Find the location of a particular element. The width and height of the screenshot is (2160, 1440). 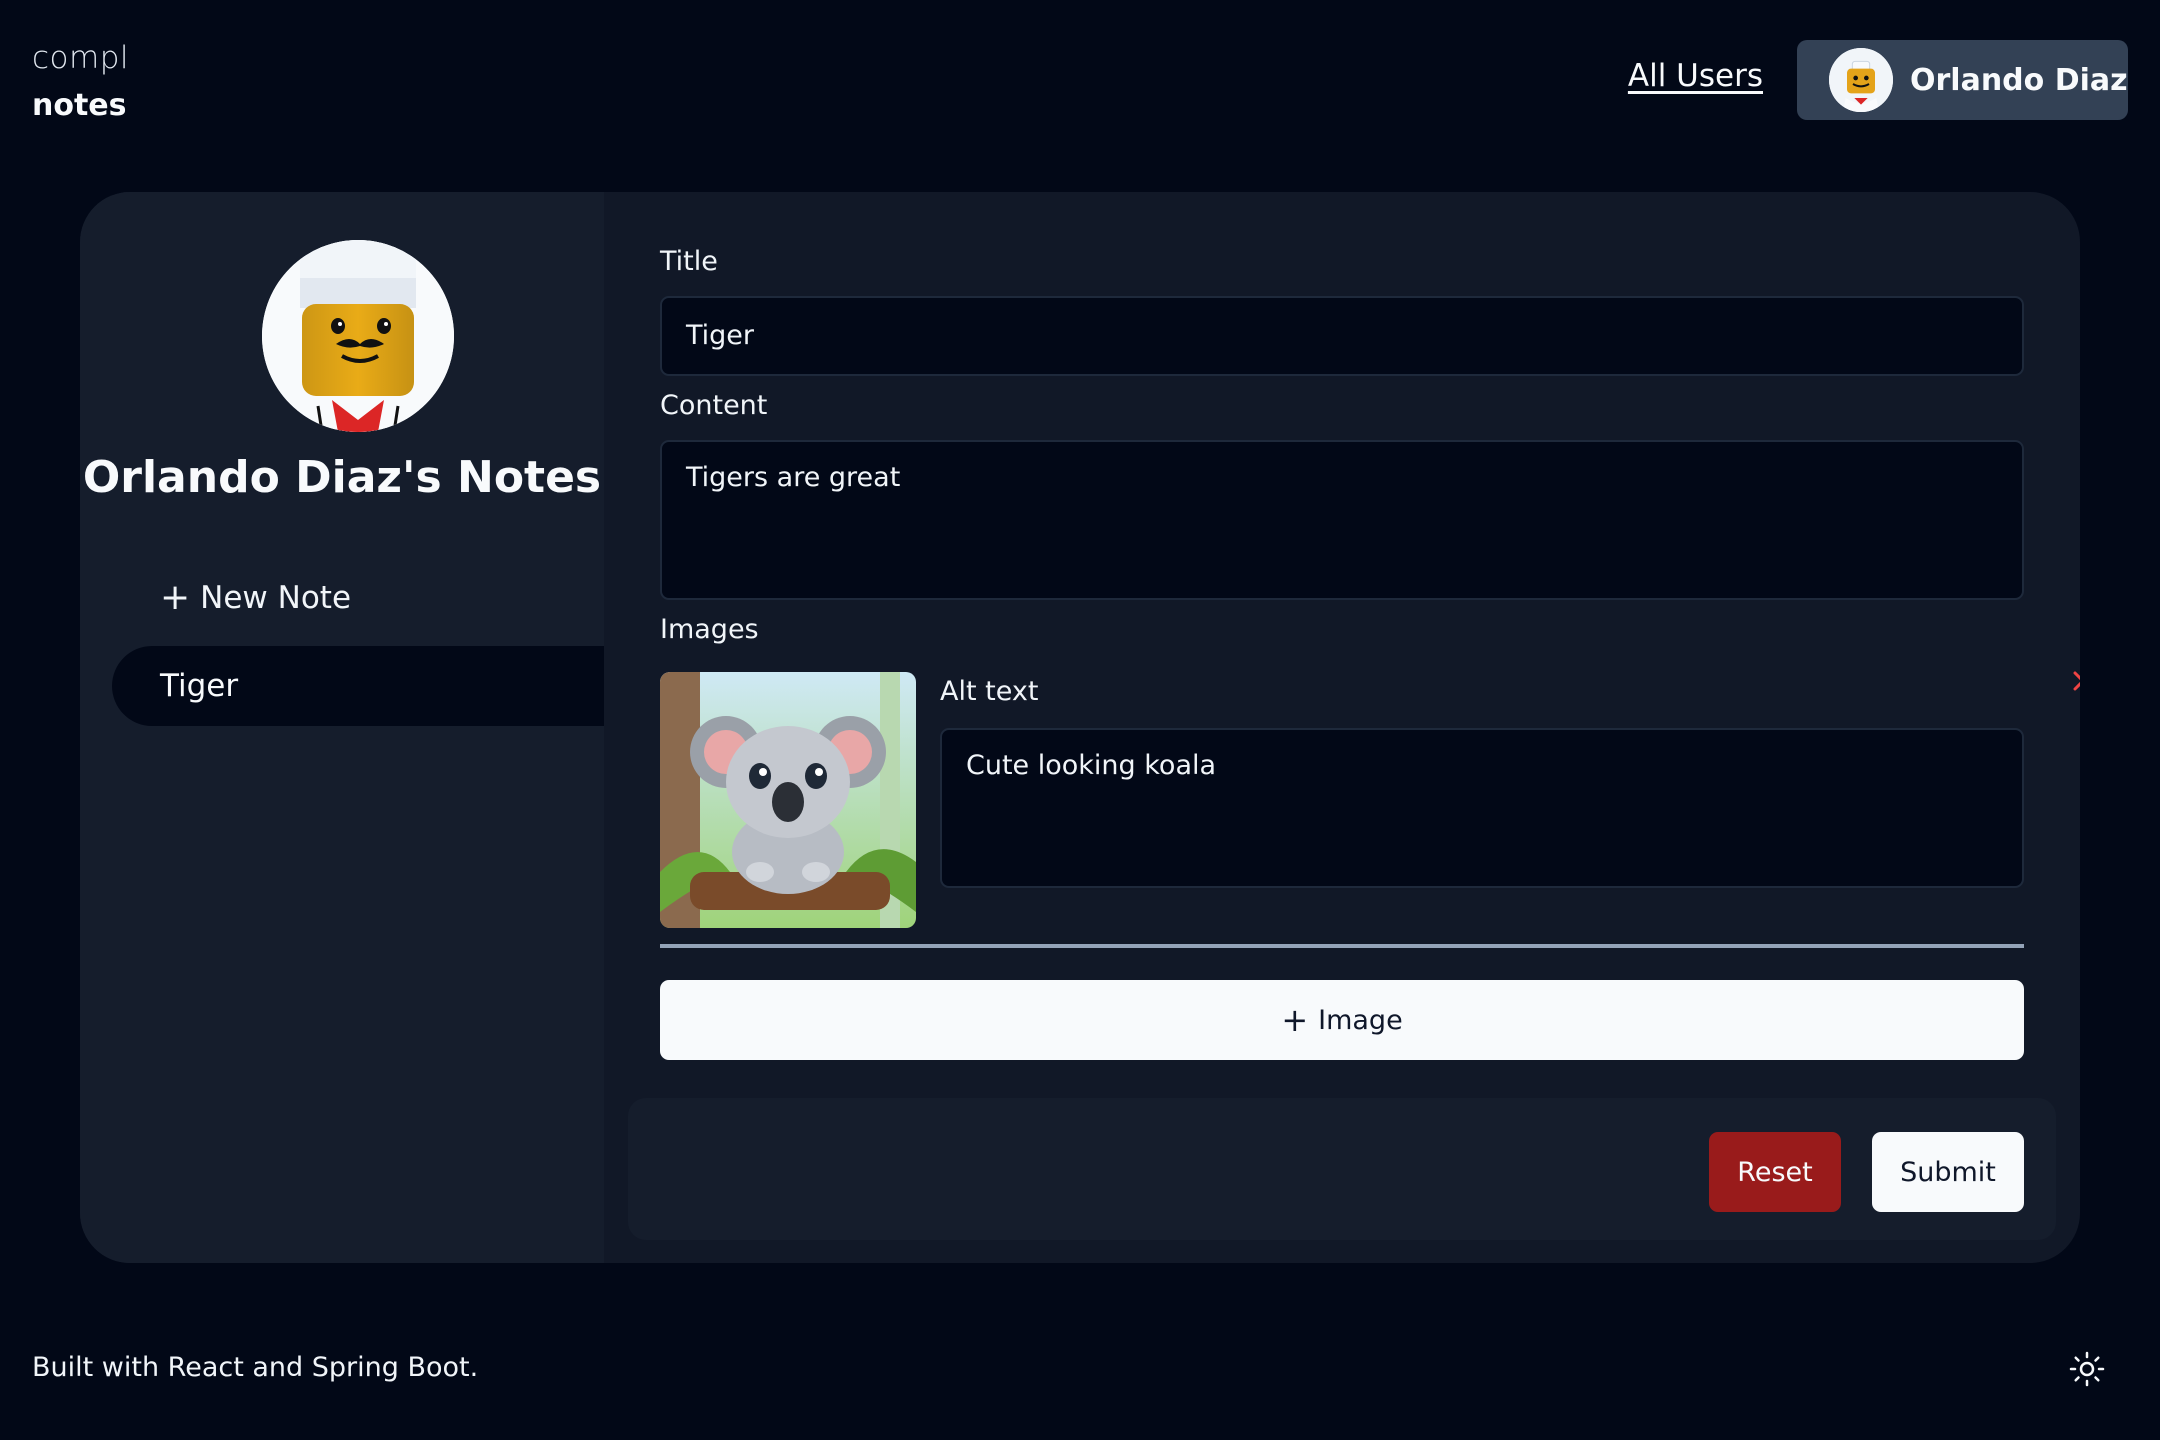

user-name: Orlando Diaz is located at coordinates (2019, 80).